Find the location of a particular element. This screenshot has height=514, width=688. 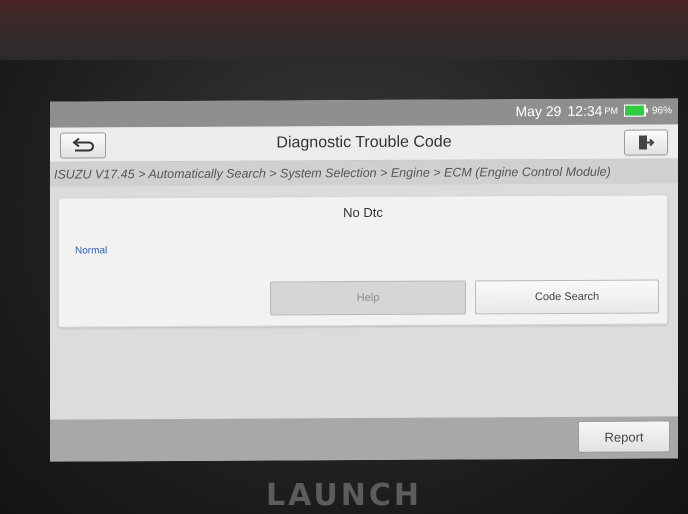

code-search-button: Code Search is located at coordinates (567, 297).